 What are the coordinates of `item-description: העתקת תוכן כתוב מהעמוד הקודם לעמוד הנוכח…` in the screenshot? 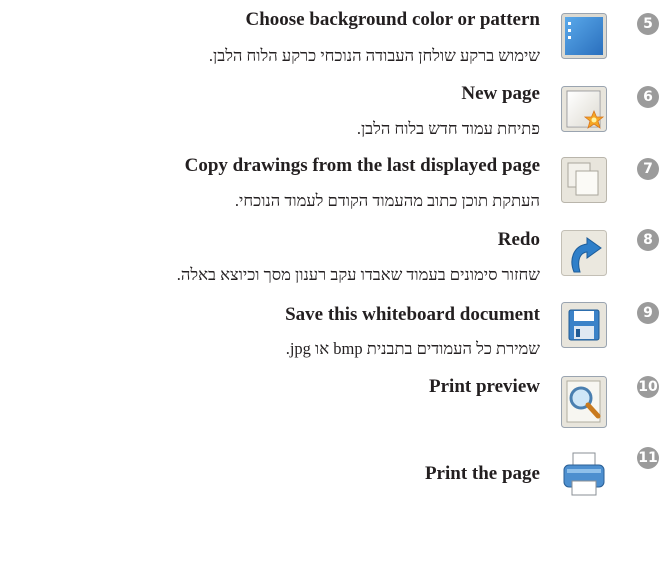 It's located at (387, 200).